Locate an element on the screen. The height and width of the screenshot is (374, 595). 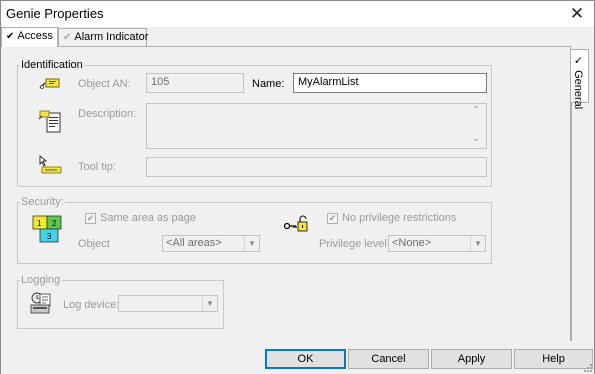
title-bar: Genie Properties ✕ is located at coordinates (297, 14).